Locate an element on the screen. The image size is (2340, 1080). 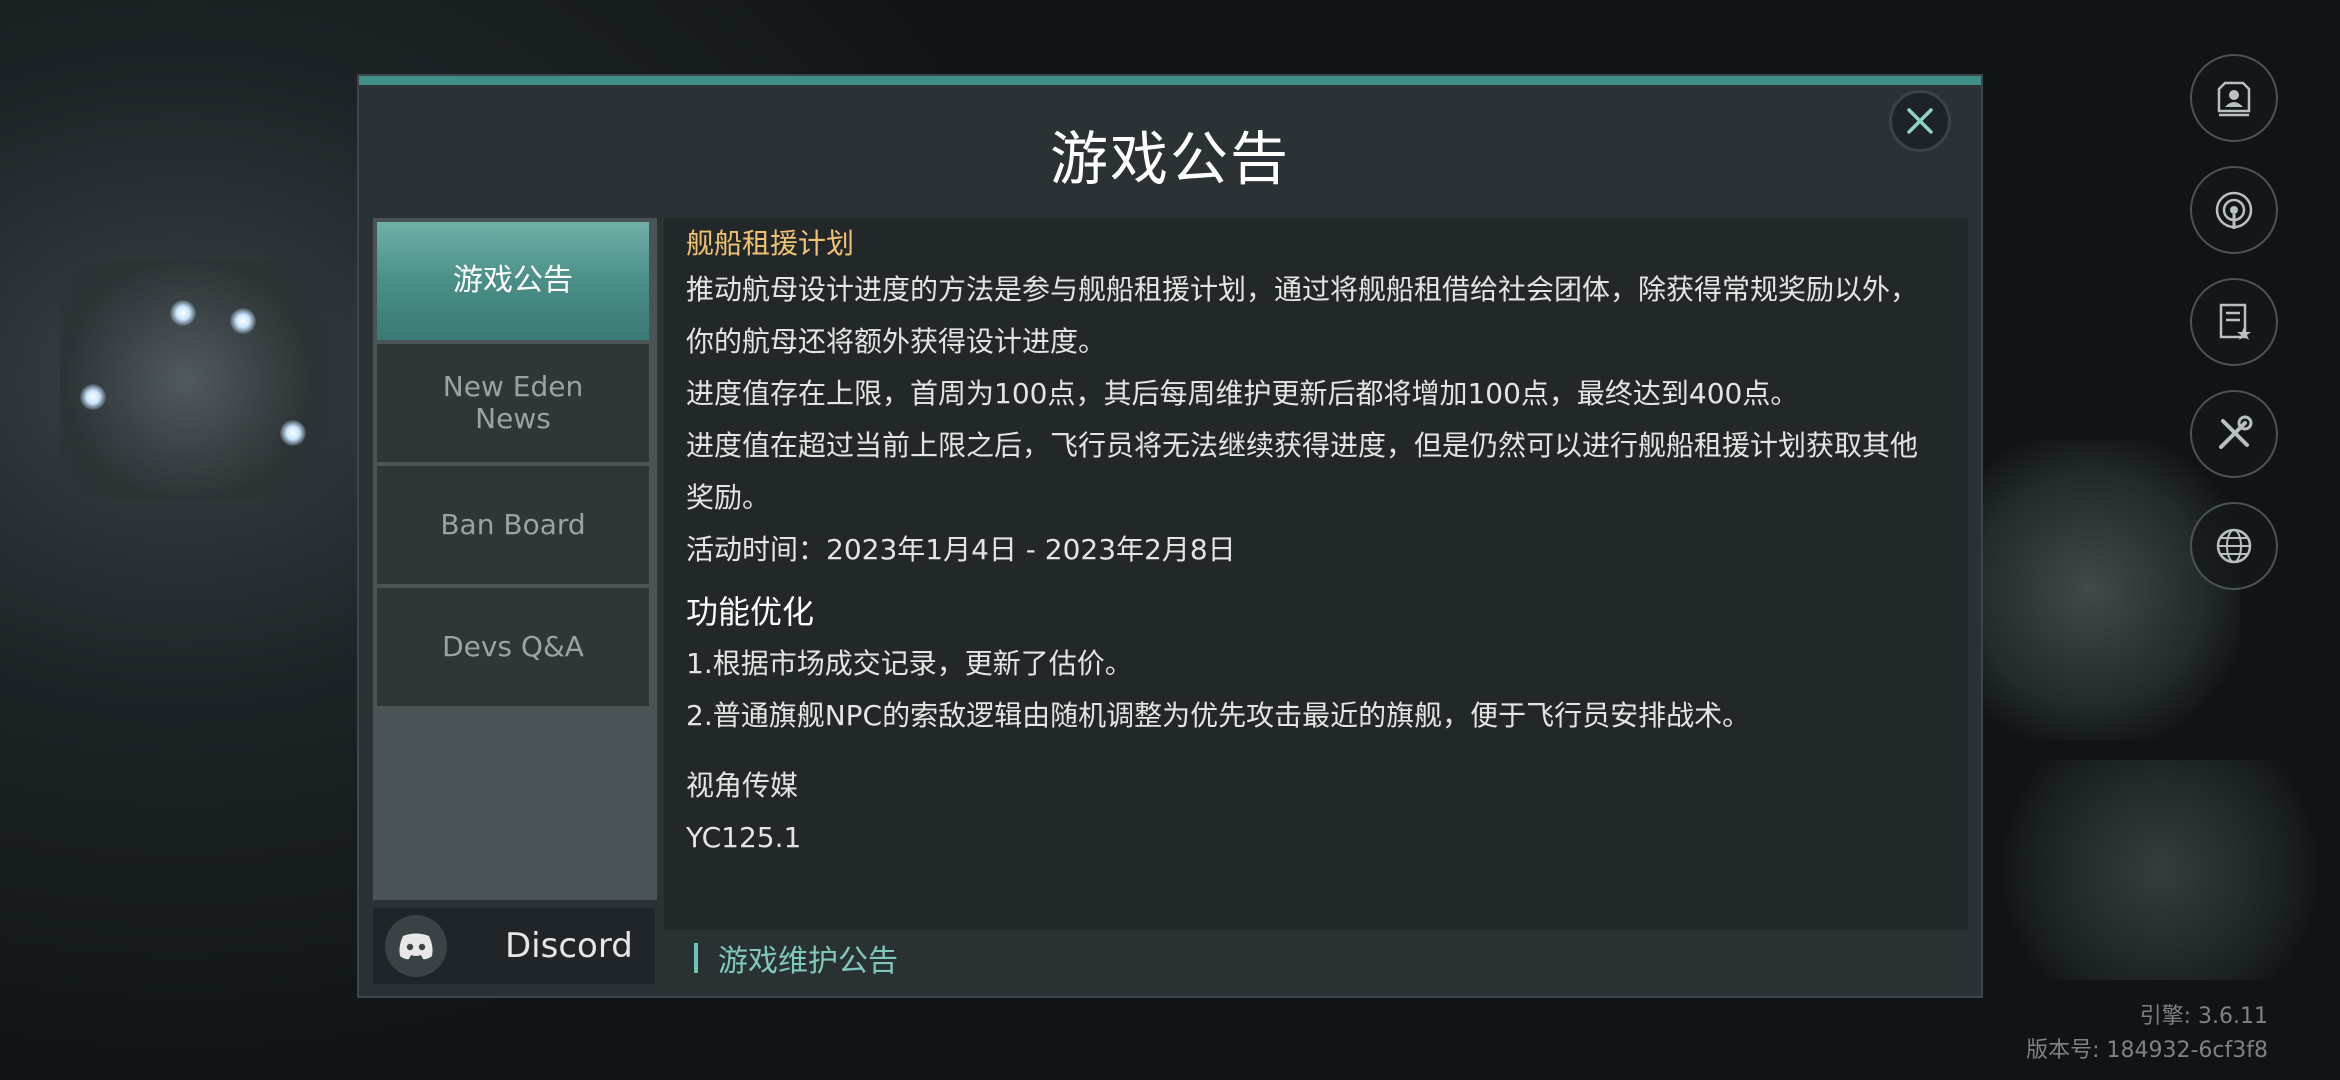
language-button is located at coordinates (2234, 546).